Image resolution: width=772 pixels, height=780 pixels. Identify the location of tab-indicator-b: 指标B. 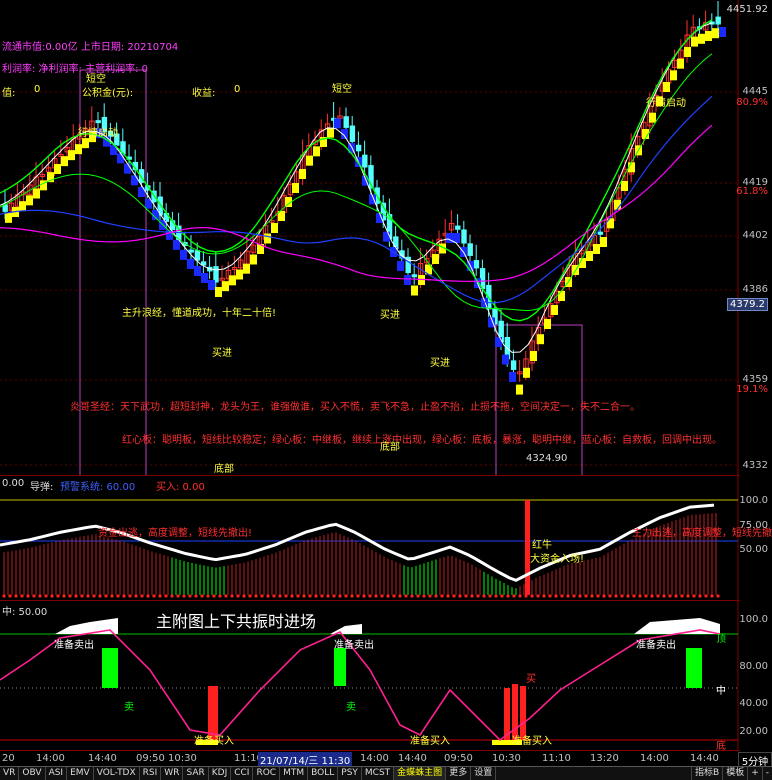
(706, 773).